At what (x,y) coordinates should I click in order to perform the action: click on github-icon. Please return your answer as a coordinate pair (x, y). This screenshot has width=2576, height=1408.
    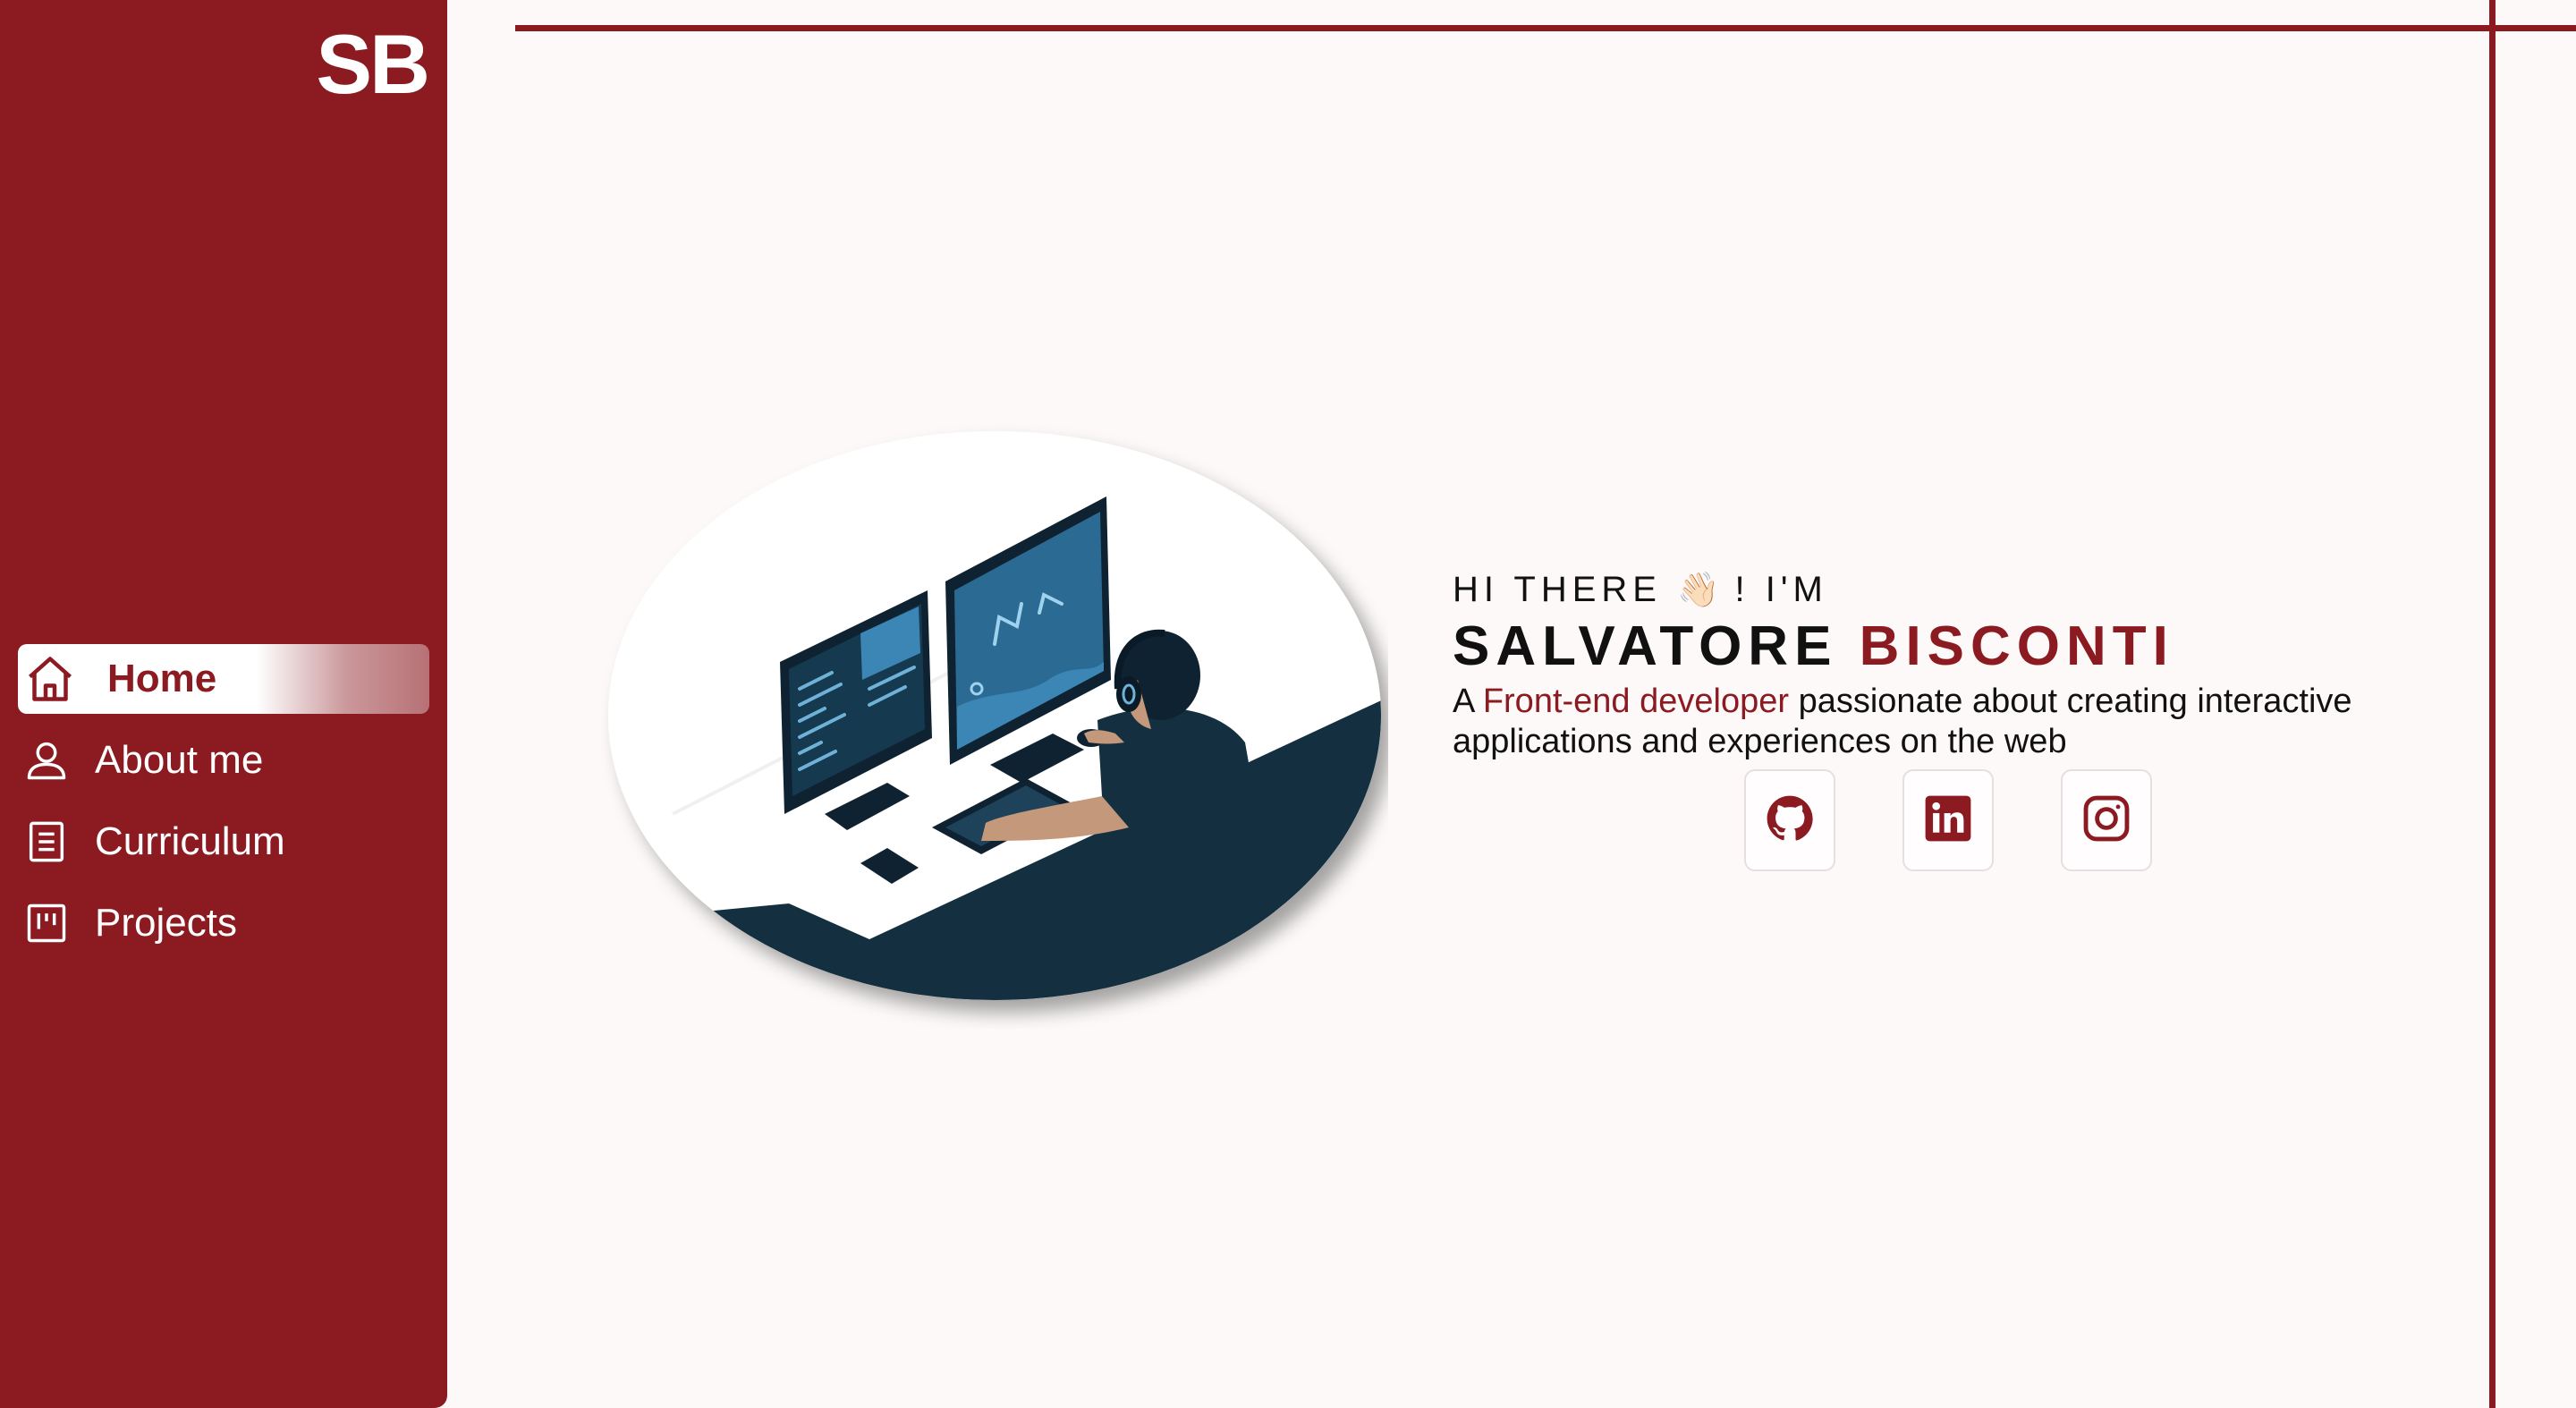
    Looking at the image, I should click on (1790, 821).